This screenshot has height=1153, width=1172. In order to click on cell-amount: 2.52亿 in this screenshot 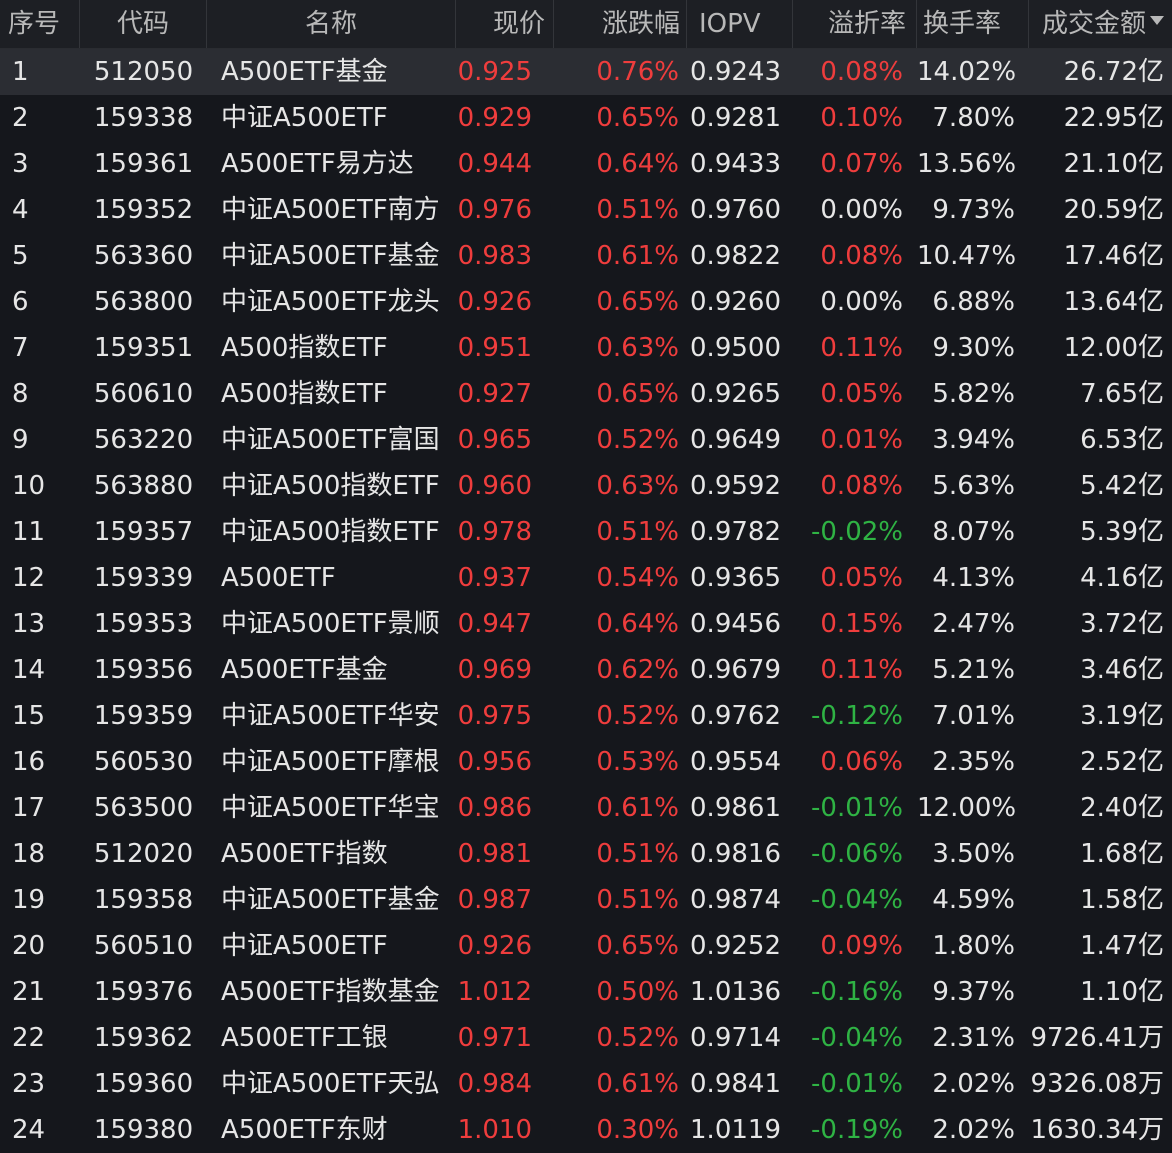, I will do `click(1122, 762)`.